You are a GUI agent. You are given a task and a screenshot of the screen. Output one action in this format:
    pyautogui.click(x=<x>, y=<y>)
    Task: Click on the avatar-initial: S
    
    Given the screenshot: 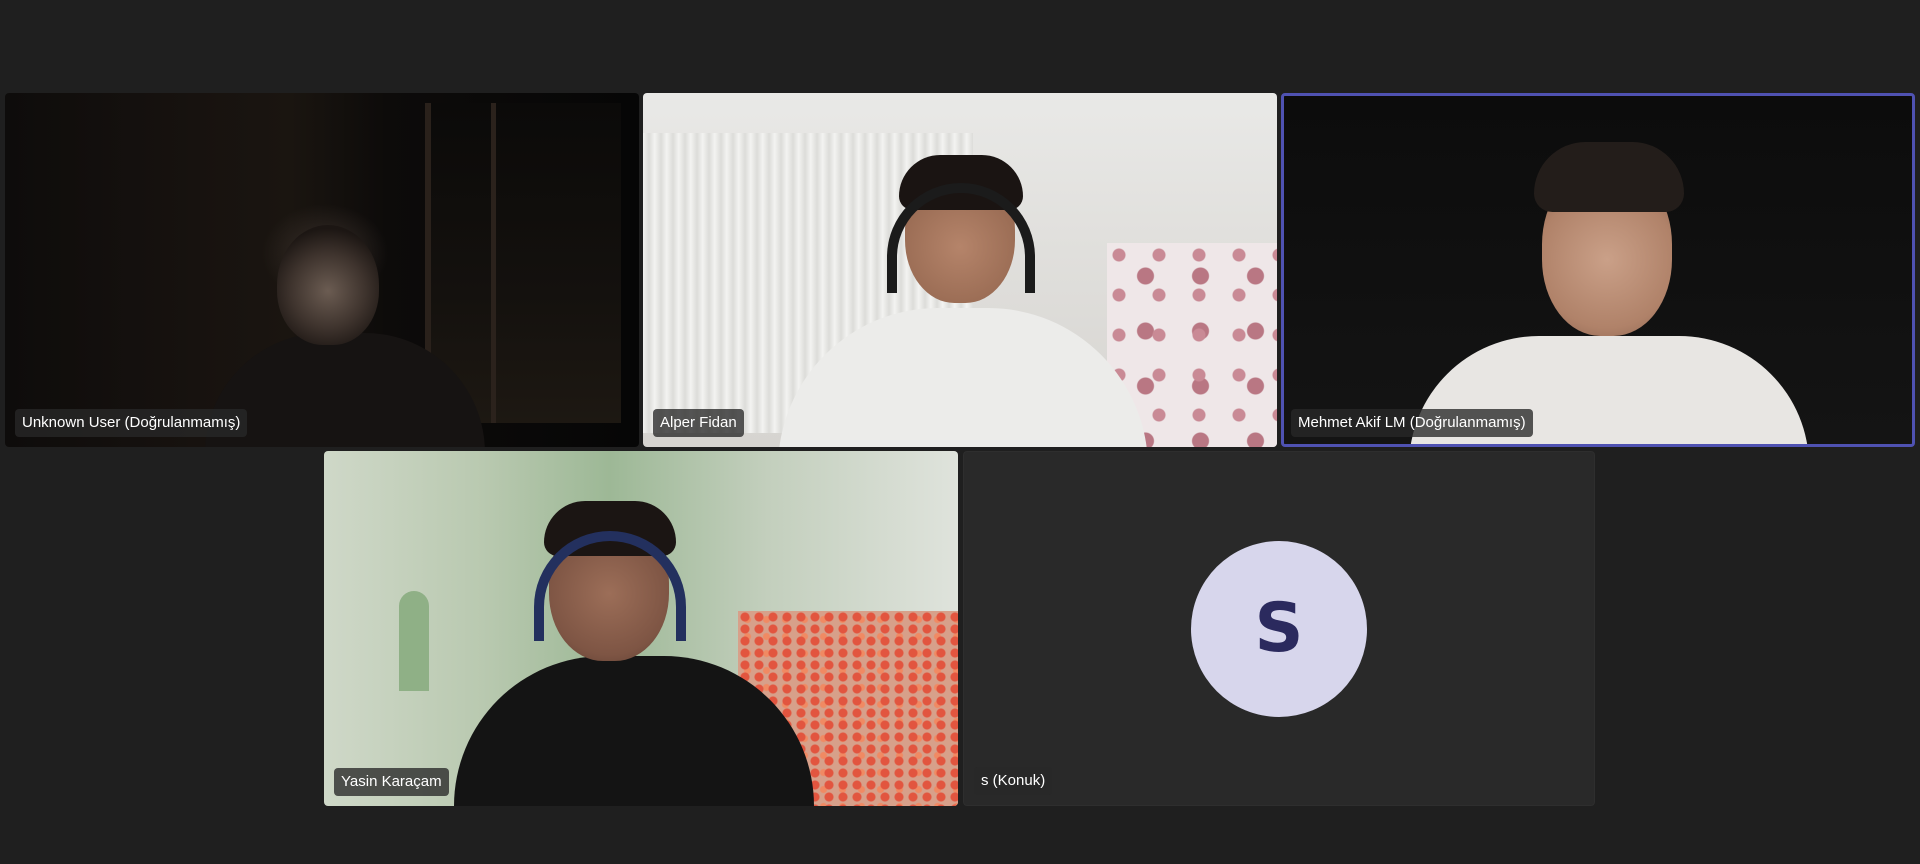 What is the action you would take?
    pyautogui.click(x=1279, y=628)
    